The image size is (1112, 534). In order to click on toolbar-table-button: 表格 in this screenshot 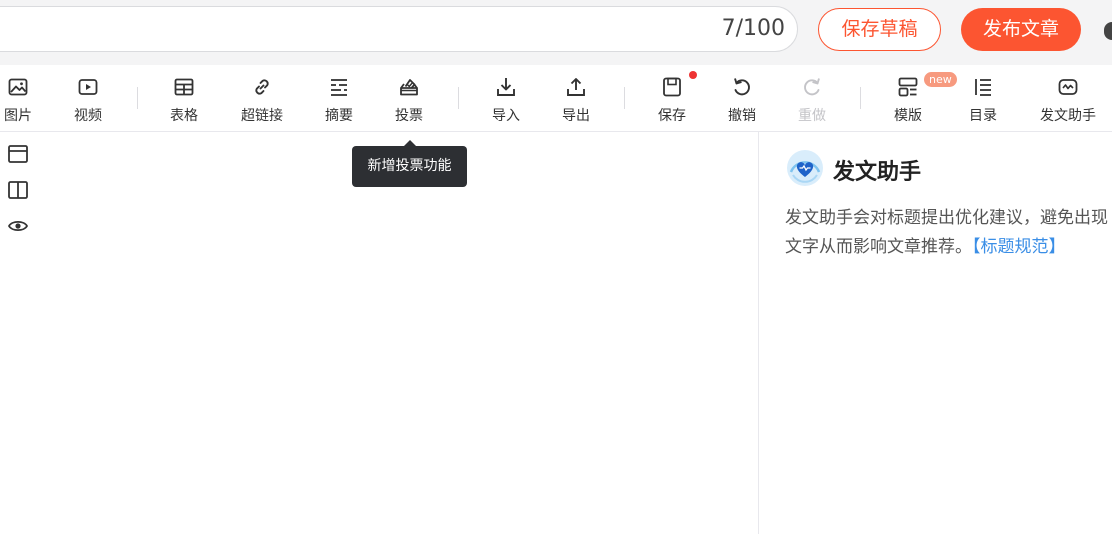, I will do `click(184, 101)`.